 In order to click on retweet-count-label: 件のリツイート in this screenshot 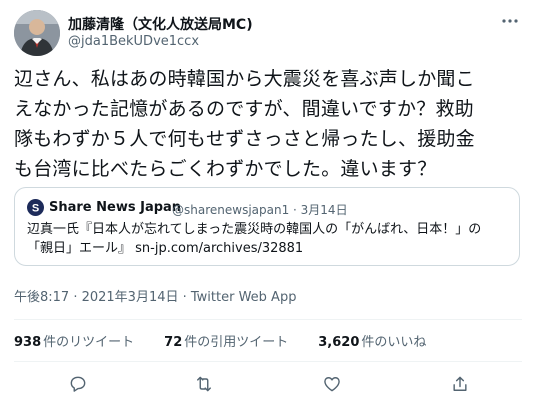, I will do `click(89, 342)`.